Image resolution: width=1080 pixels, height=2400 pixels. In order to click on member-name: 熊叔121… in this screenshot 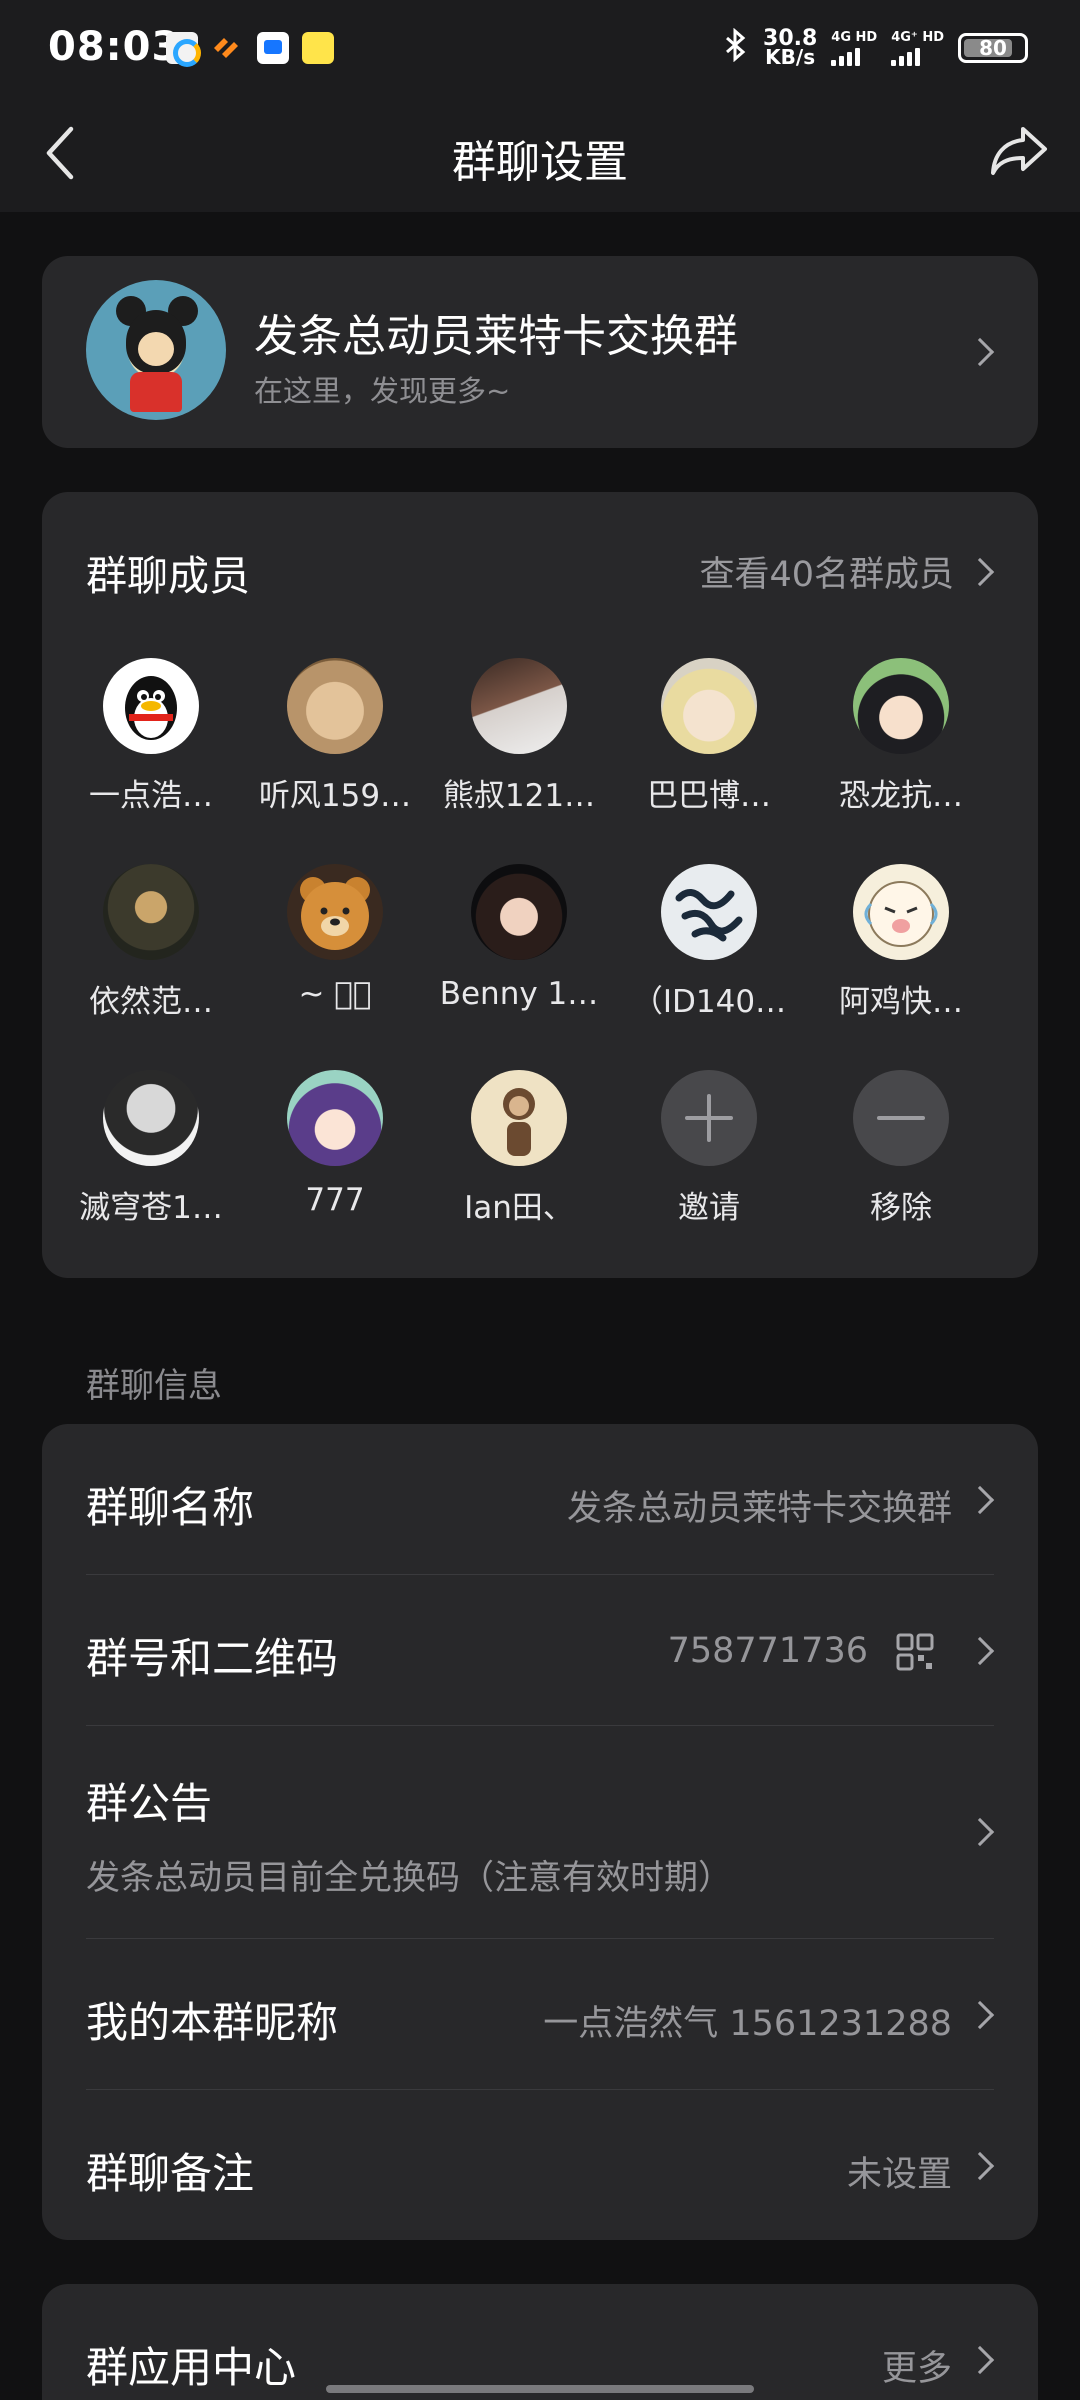, I will do `click(519, 796)`.